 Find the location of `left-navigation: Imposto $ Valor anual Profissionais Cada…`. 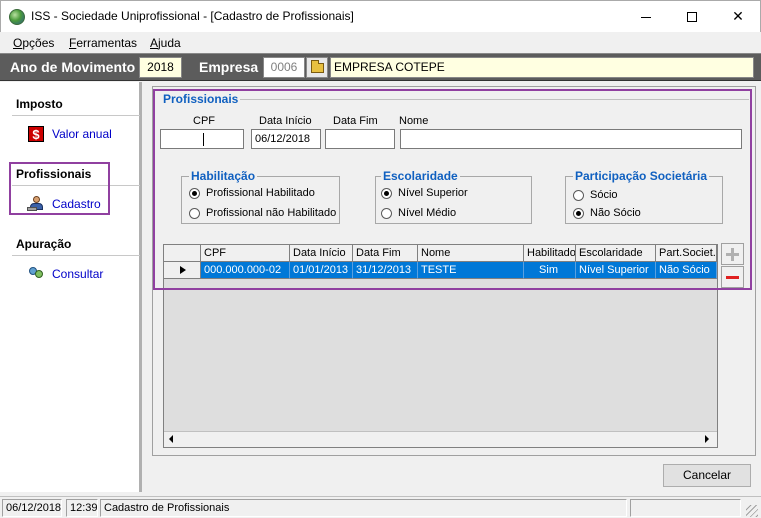

left-navigation: Imposto $ Valor anual Profissionais Cada… is located at coordinates (71, 287).